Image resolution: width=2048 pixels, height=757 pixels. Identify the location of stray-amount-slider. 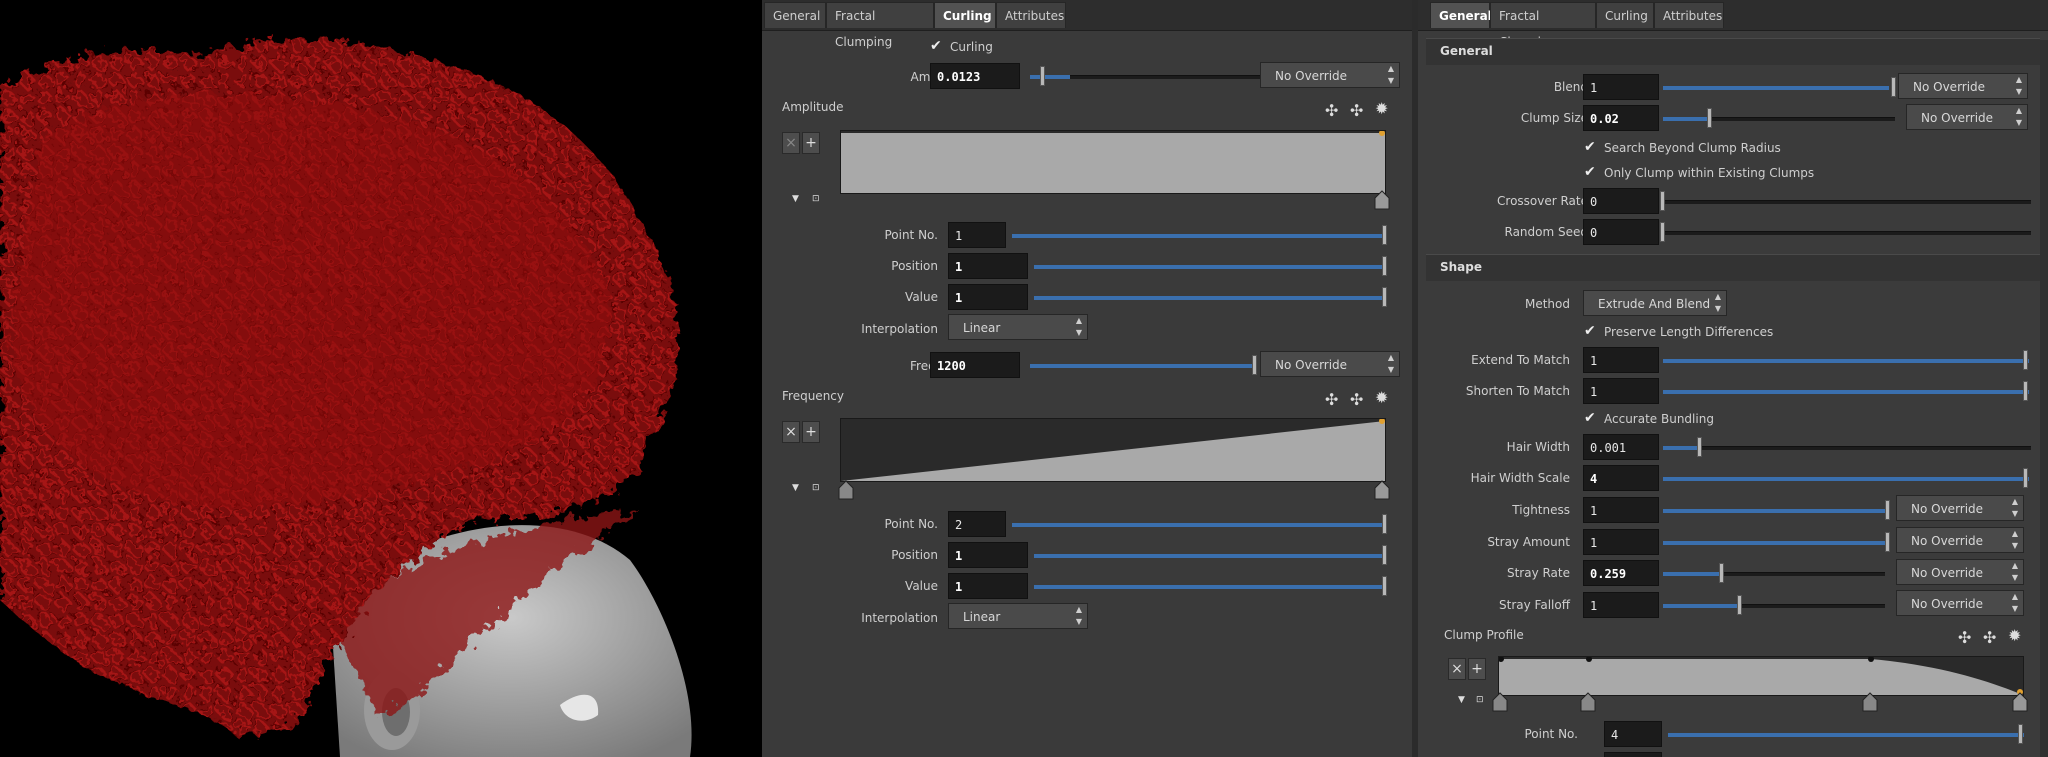
(1774, 543).